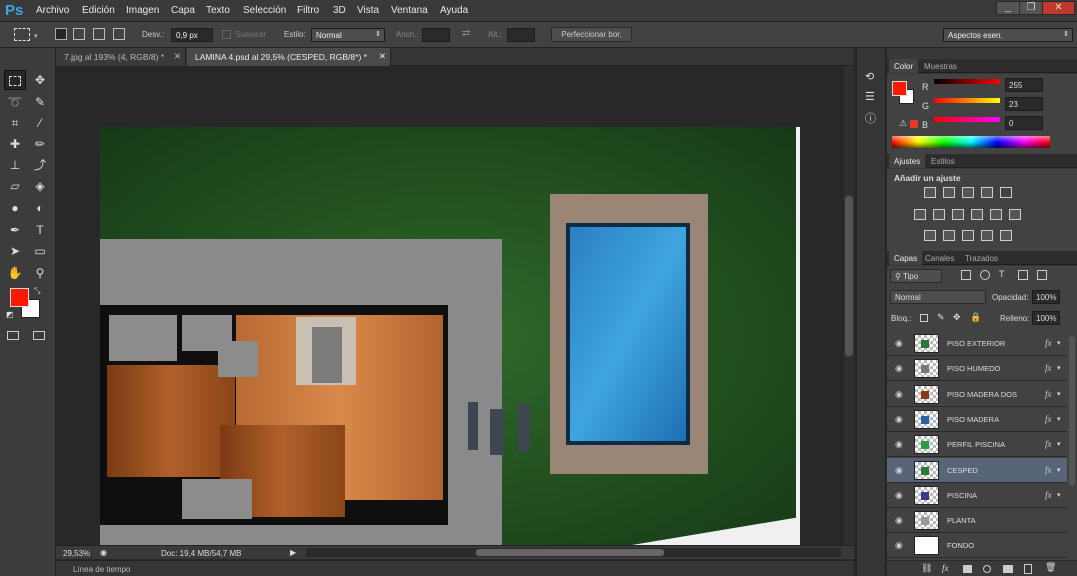 Image resolution: width=1077 pixels, height=576 pixels. What do you see at coordinates (924, 318) in the screenshot?
I see `lock-transparent-icon` at bounding box center [924, 318].